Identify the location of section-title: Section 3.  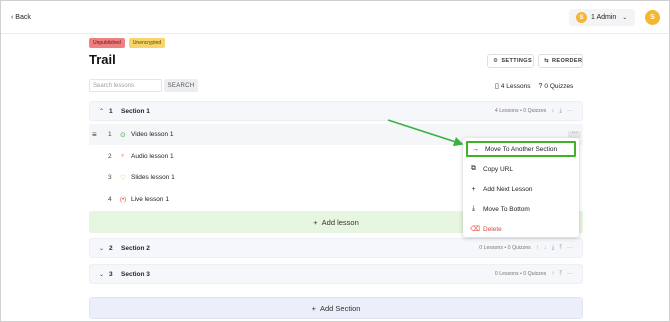
(135, 274).